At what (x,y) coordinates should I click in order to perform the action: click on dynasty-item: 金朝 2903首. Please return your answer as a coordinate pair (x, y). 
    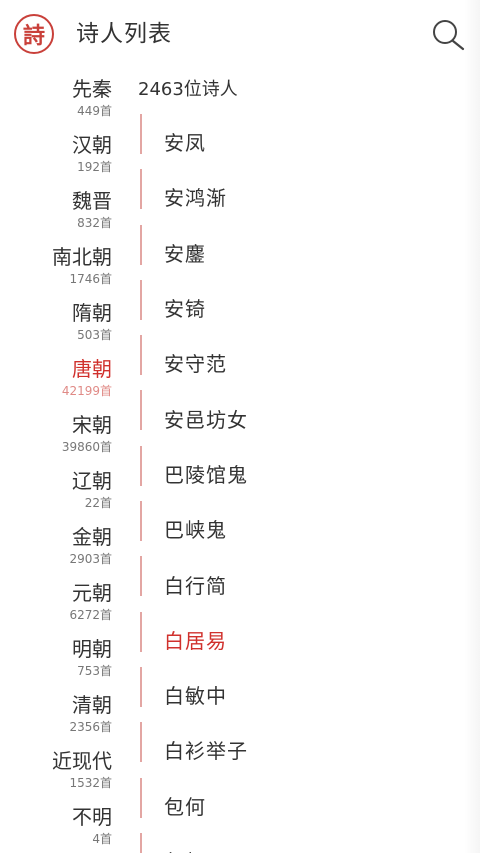
    Looking at the image, I should click on (63, 550).